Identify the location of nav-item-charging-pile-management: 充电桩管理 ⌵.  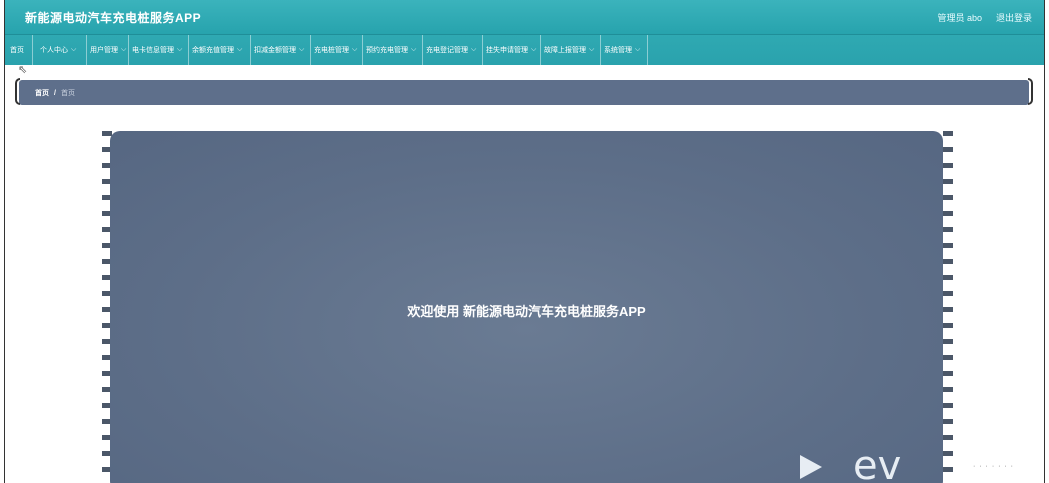
(337, 50).